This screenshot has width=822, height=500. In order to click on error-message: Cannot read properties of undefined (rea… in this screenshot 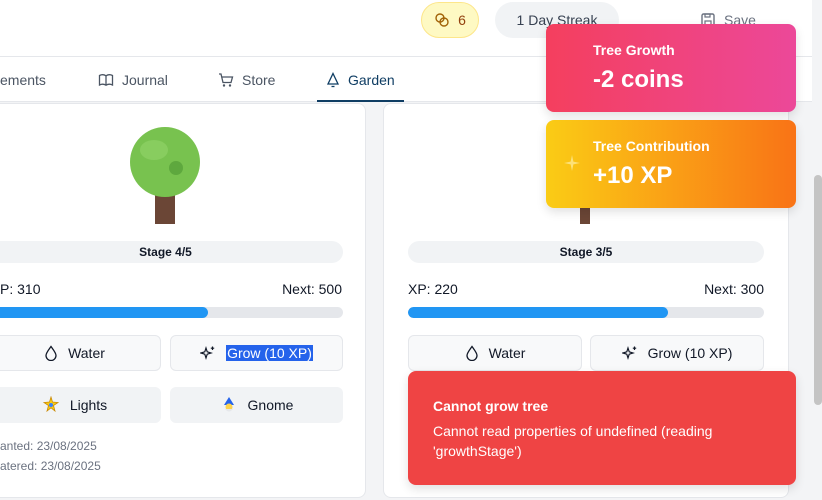, I will do `click(573, 441)`.